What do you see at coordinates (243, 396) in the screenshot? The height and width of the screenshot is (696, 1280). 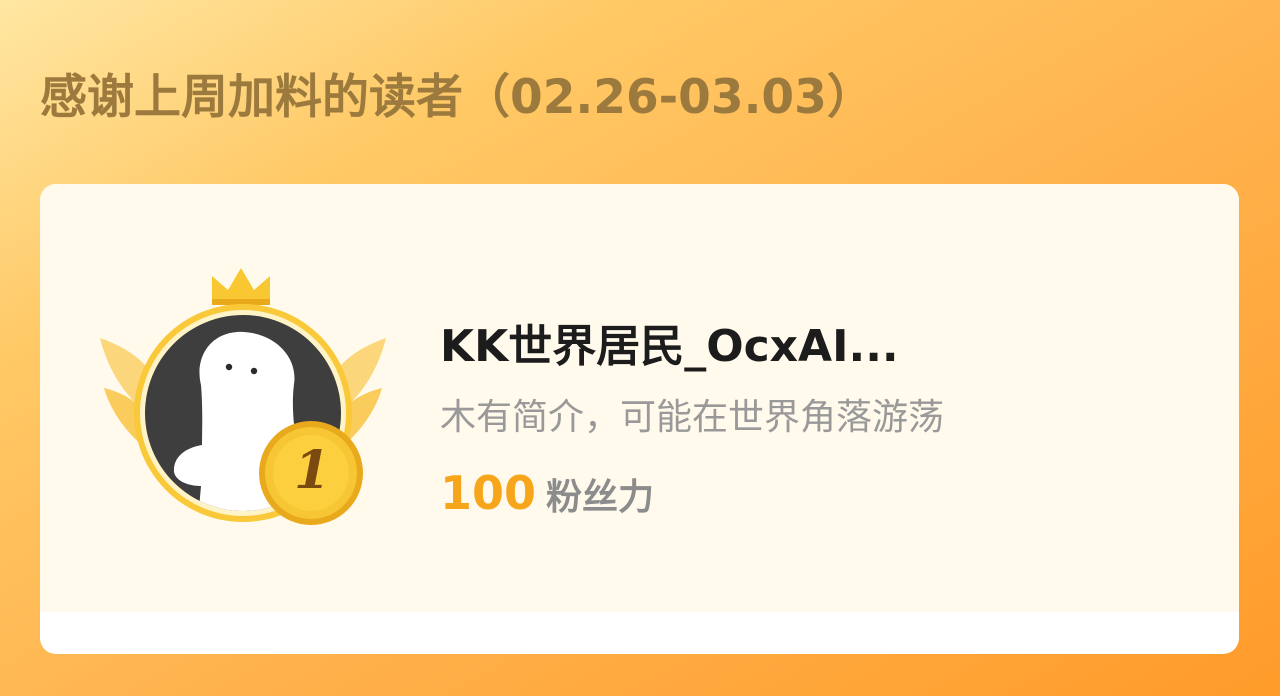 I see `avatar-badge-graphic` at bounding box center [243, 396].